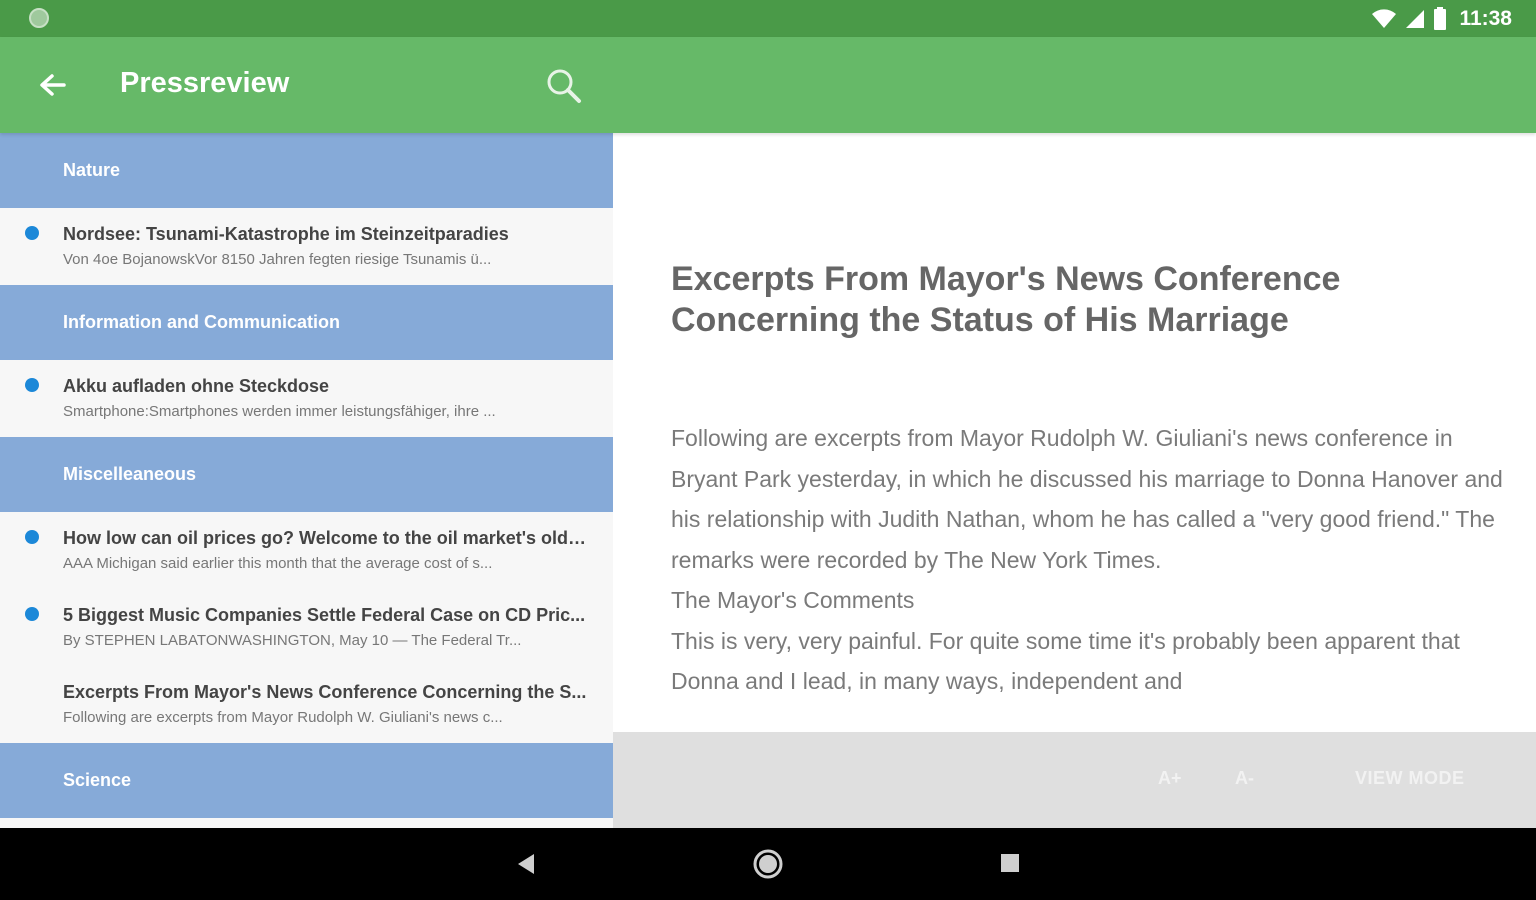 The image size is (1536, 900). I want to click on category-header-information: Information and Communication, so click(306, 322).